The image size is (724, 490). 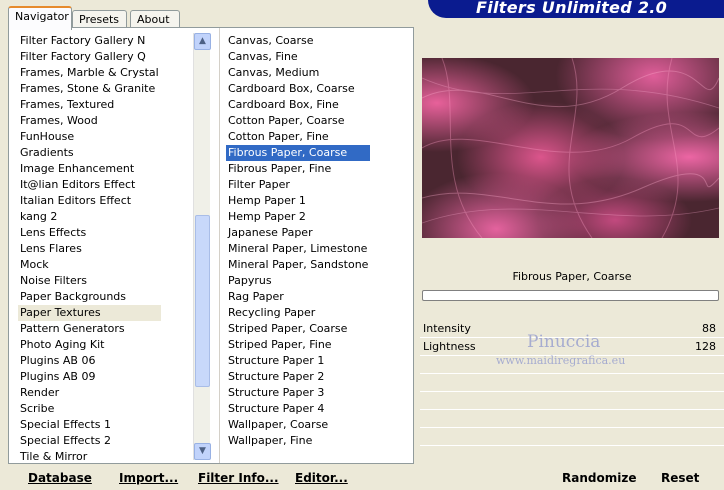 I want to click on list-item: Image Enhancement, so click(x=89, y=169).